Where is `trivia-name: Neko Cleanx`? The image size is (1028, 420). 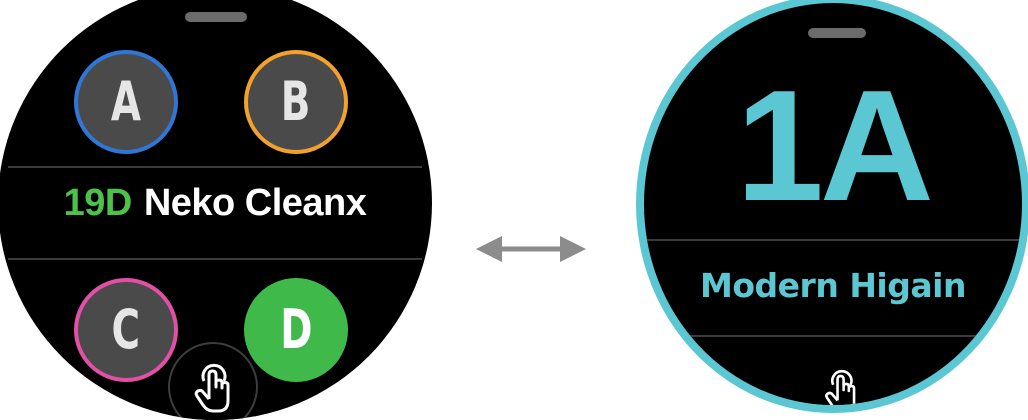 trivia-name: Neko Cleanx is located at coordinates (255, 203).